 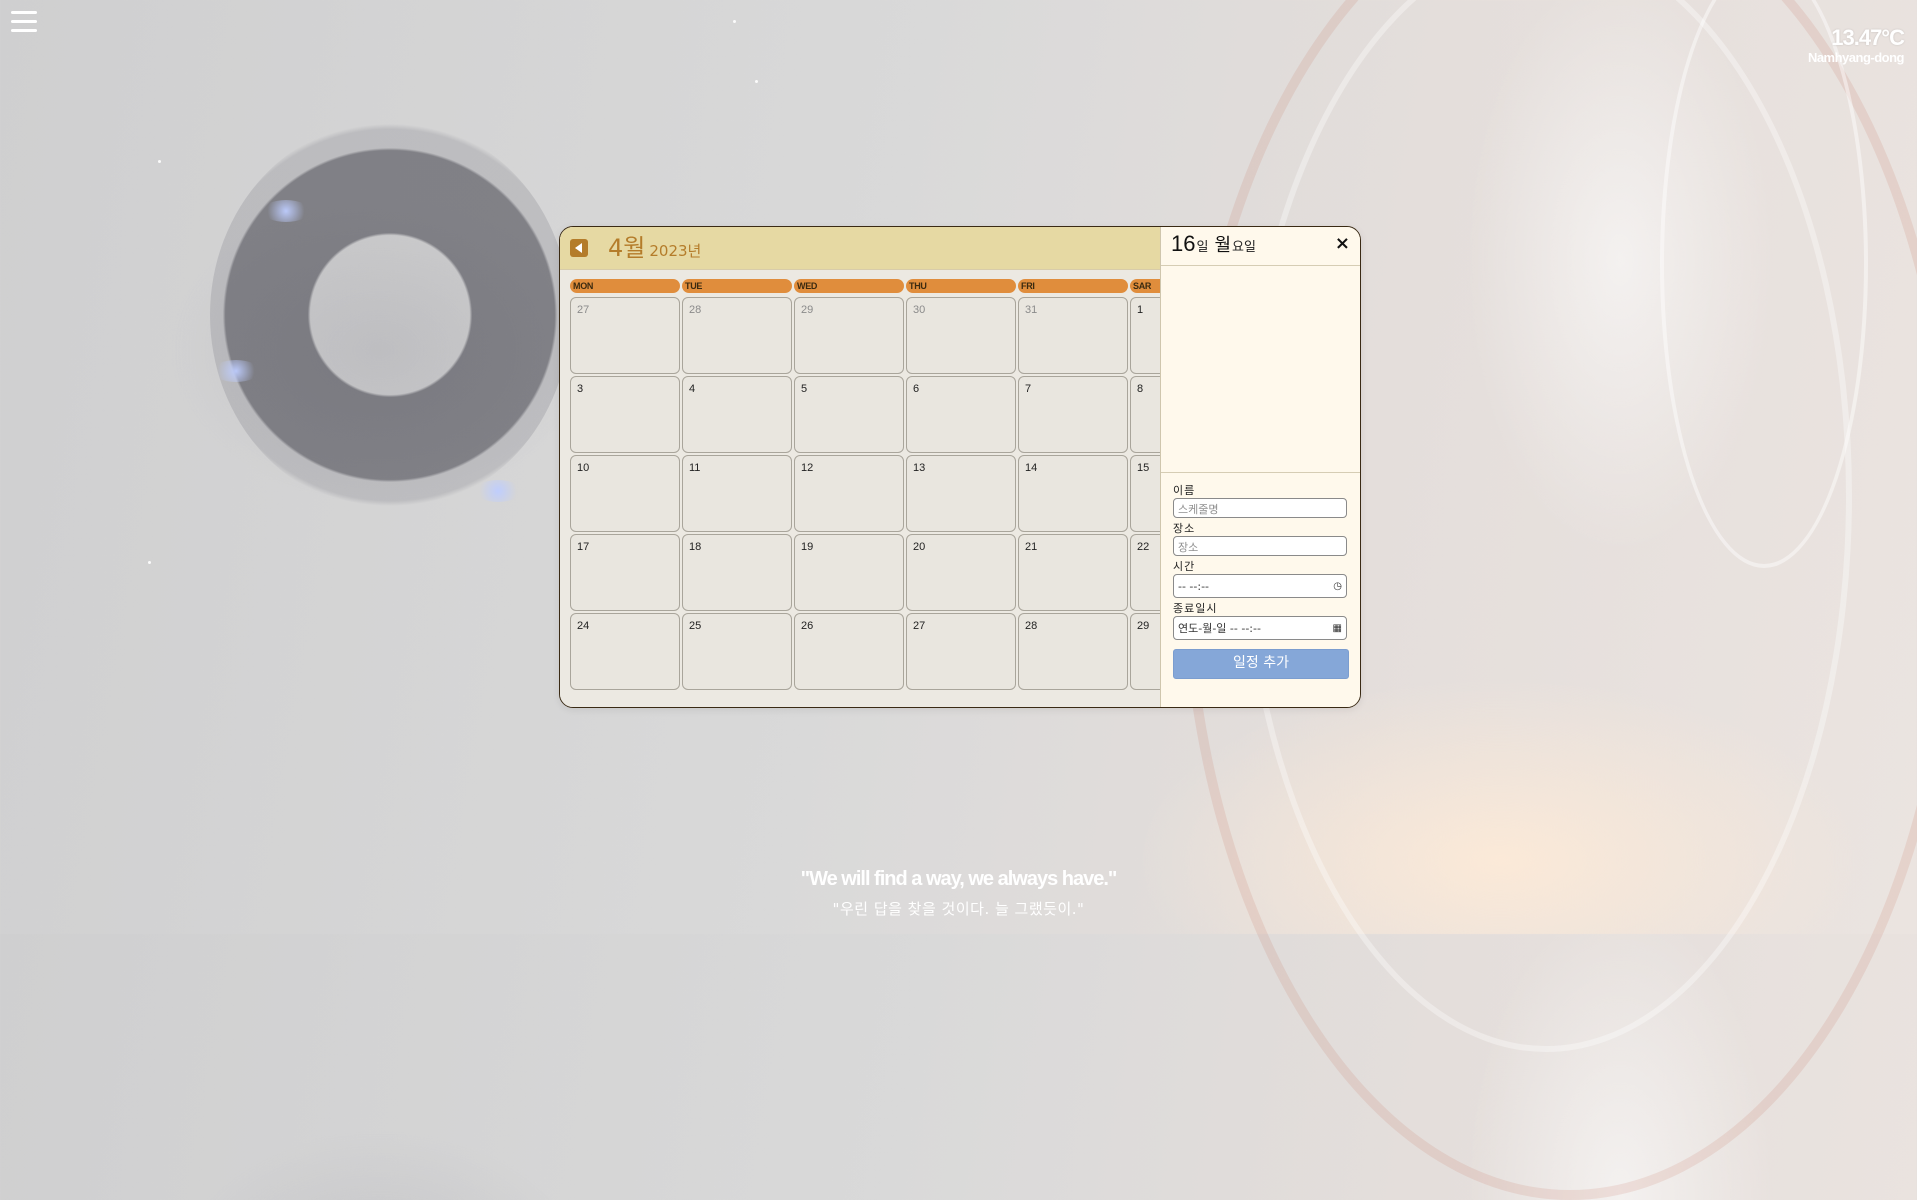 I want to click on weekday-header: THU, so click(x=961, y=286).